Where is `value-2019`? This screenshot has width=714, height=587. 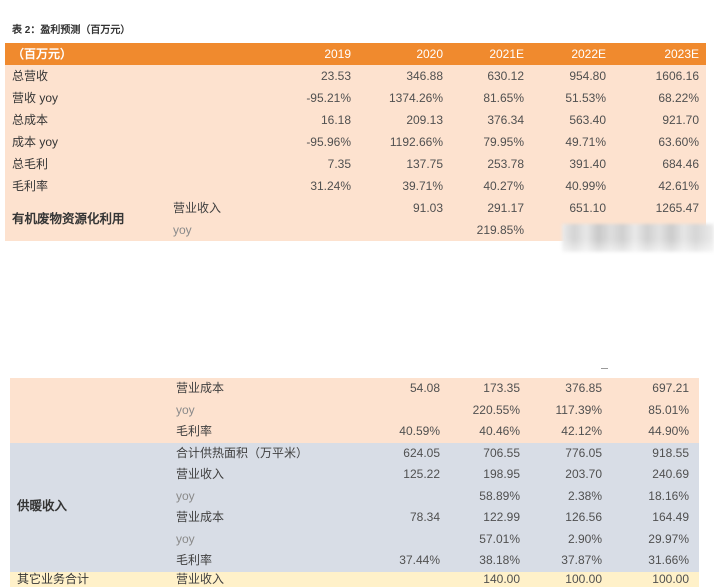 value-2019 is located at coordinates (318, 230).